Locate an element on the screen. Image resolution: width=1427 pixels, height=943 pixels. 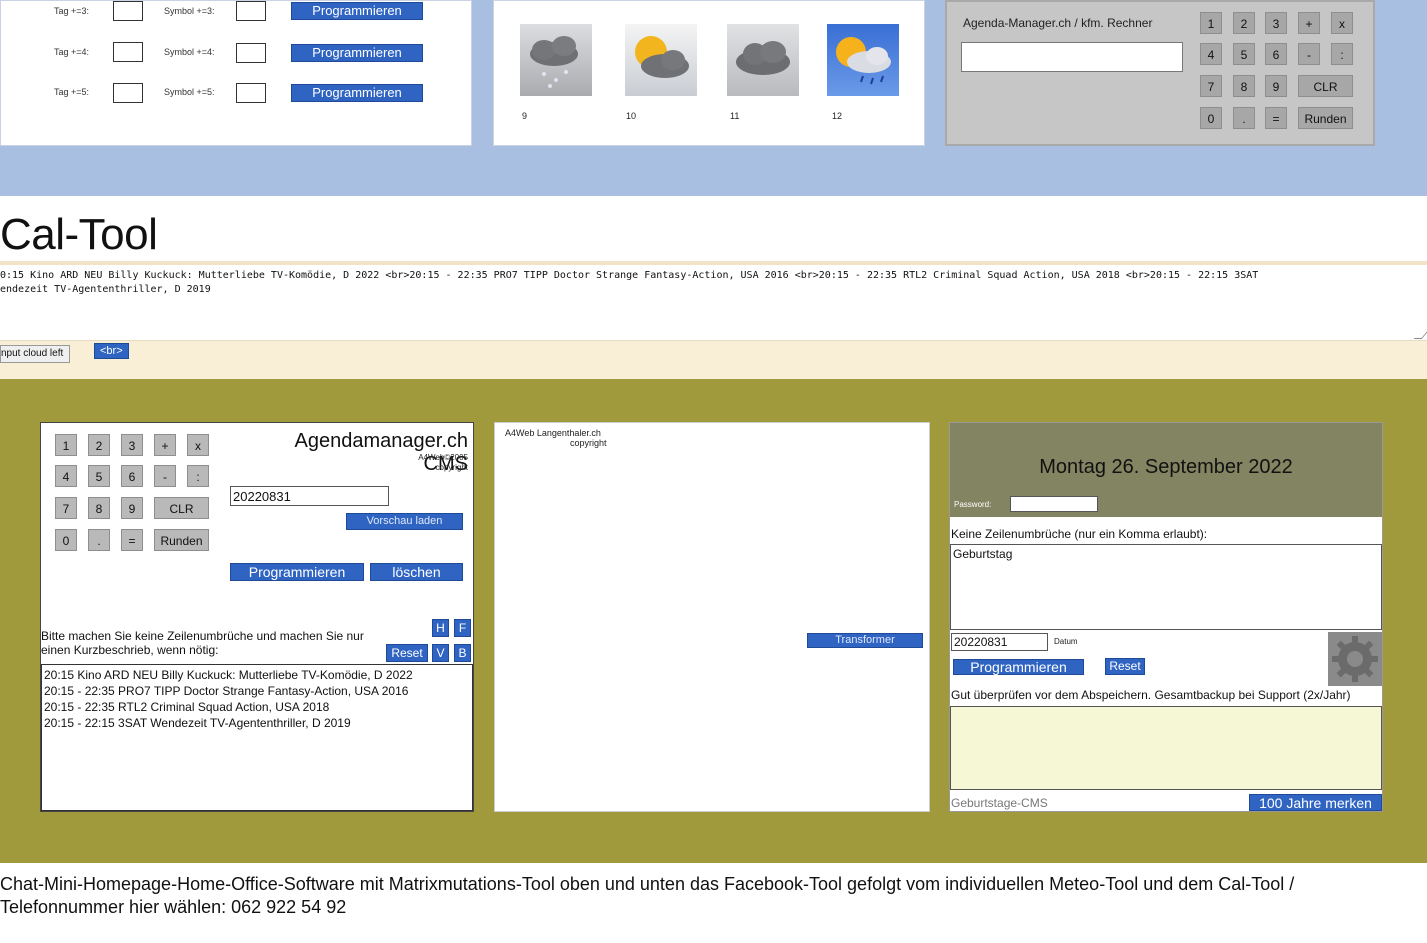
calc-key-8: 8 is located at coordinates (1244, 86).